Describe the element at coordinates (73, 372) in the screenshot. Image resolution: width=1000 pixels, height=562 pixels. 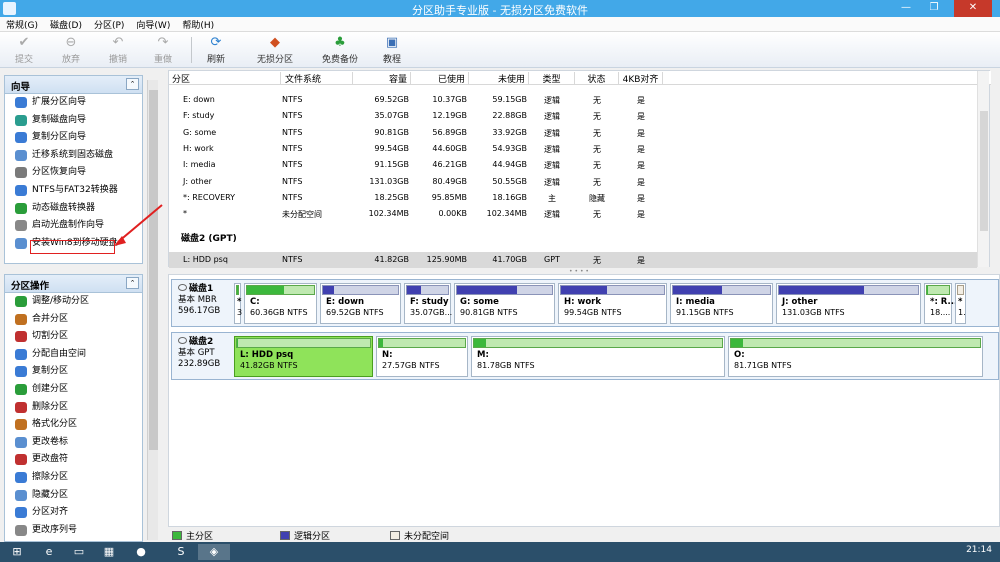
I see `ops-item: 复制分区` at that location.